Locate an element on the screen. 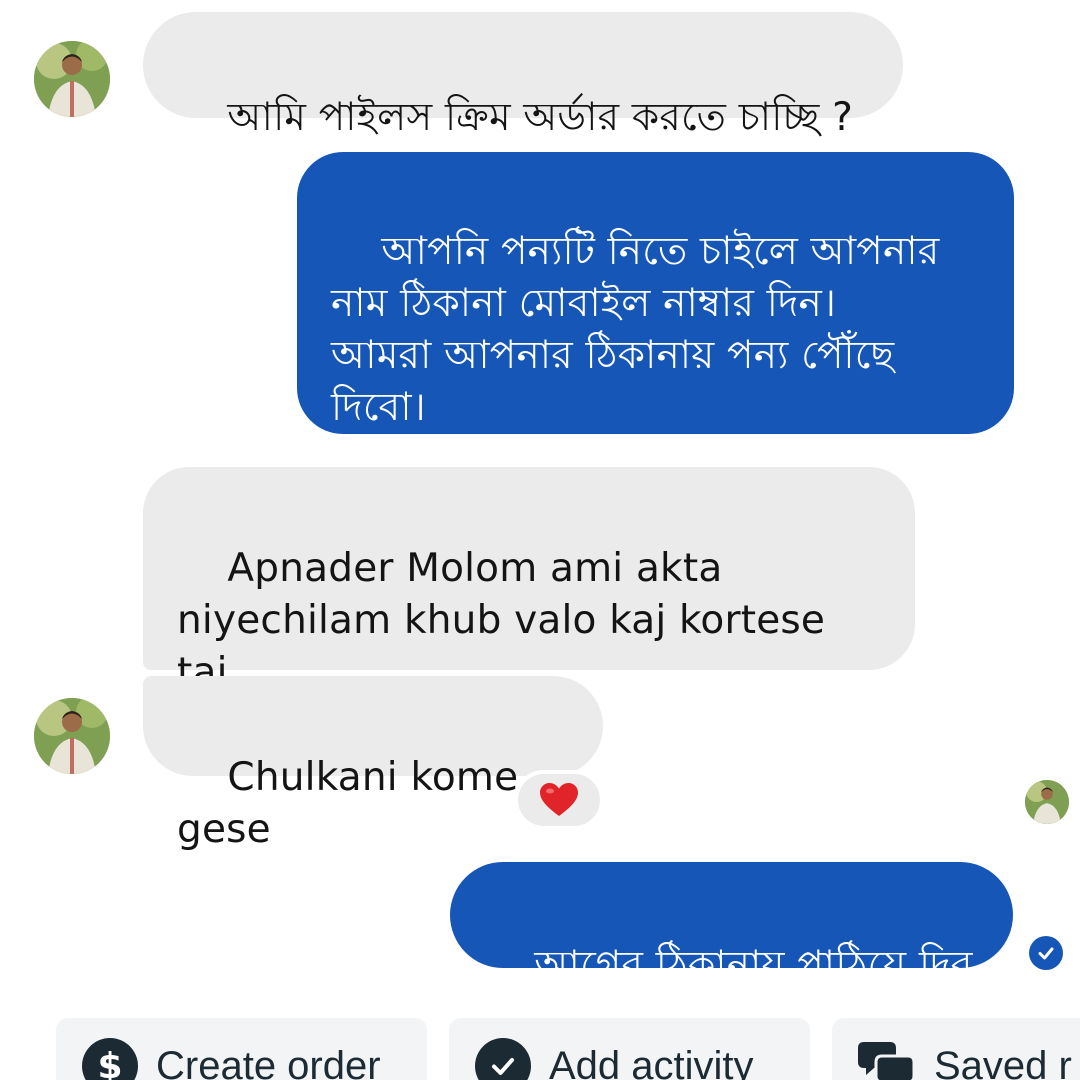 Image resolution: width=1080 pixels, height=1080 pixels. message-text: আগের ঠিকানায় পাঠিয়ে দিব is located at coordinates (753, 965).